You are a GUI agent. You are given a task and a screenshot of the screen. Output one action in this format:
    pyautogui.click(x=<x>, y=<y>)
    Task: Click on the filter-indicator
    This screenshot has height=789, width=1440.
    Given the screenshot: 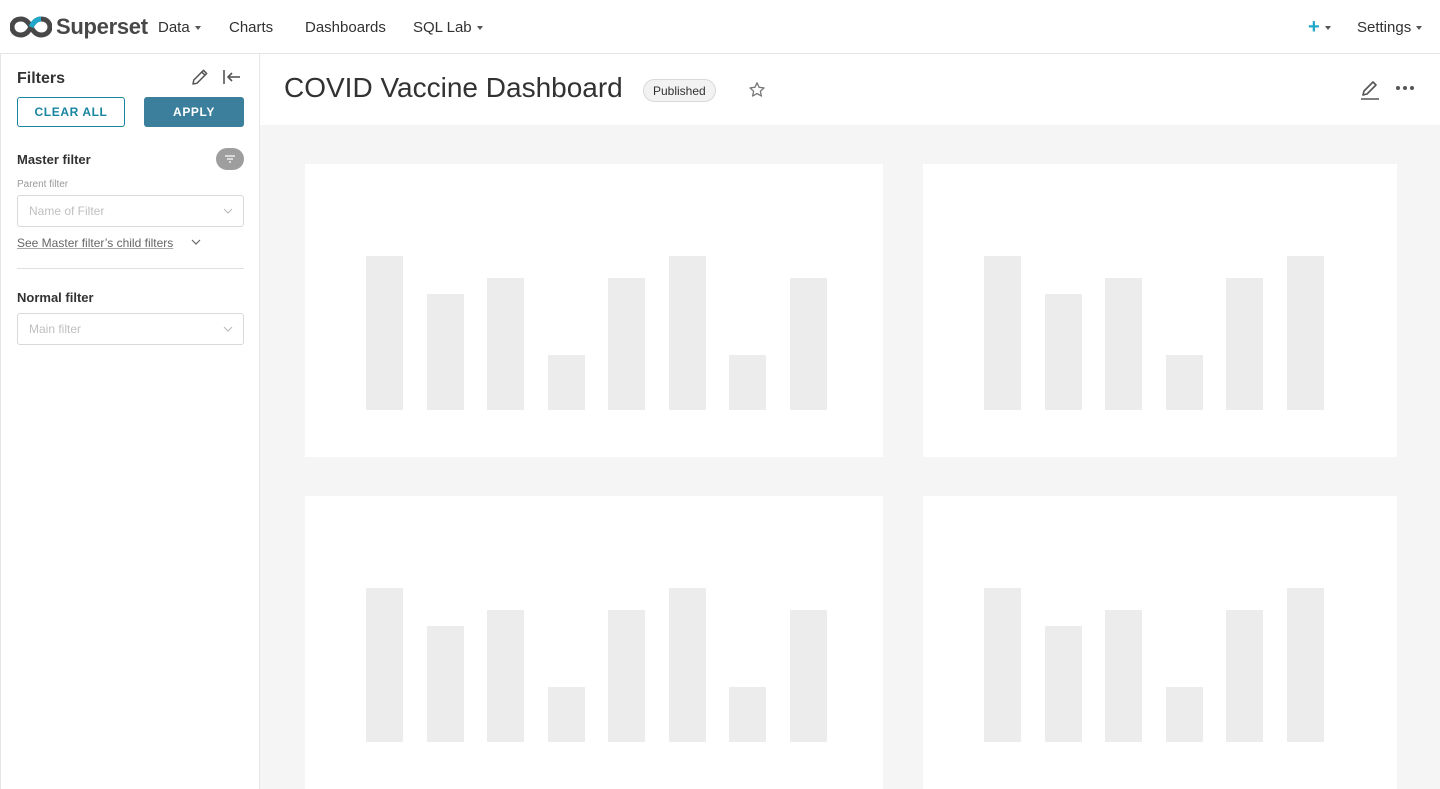 What is the action you would take?
    pyautogui.click(x=230, y=159)
    